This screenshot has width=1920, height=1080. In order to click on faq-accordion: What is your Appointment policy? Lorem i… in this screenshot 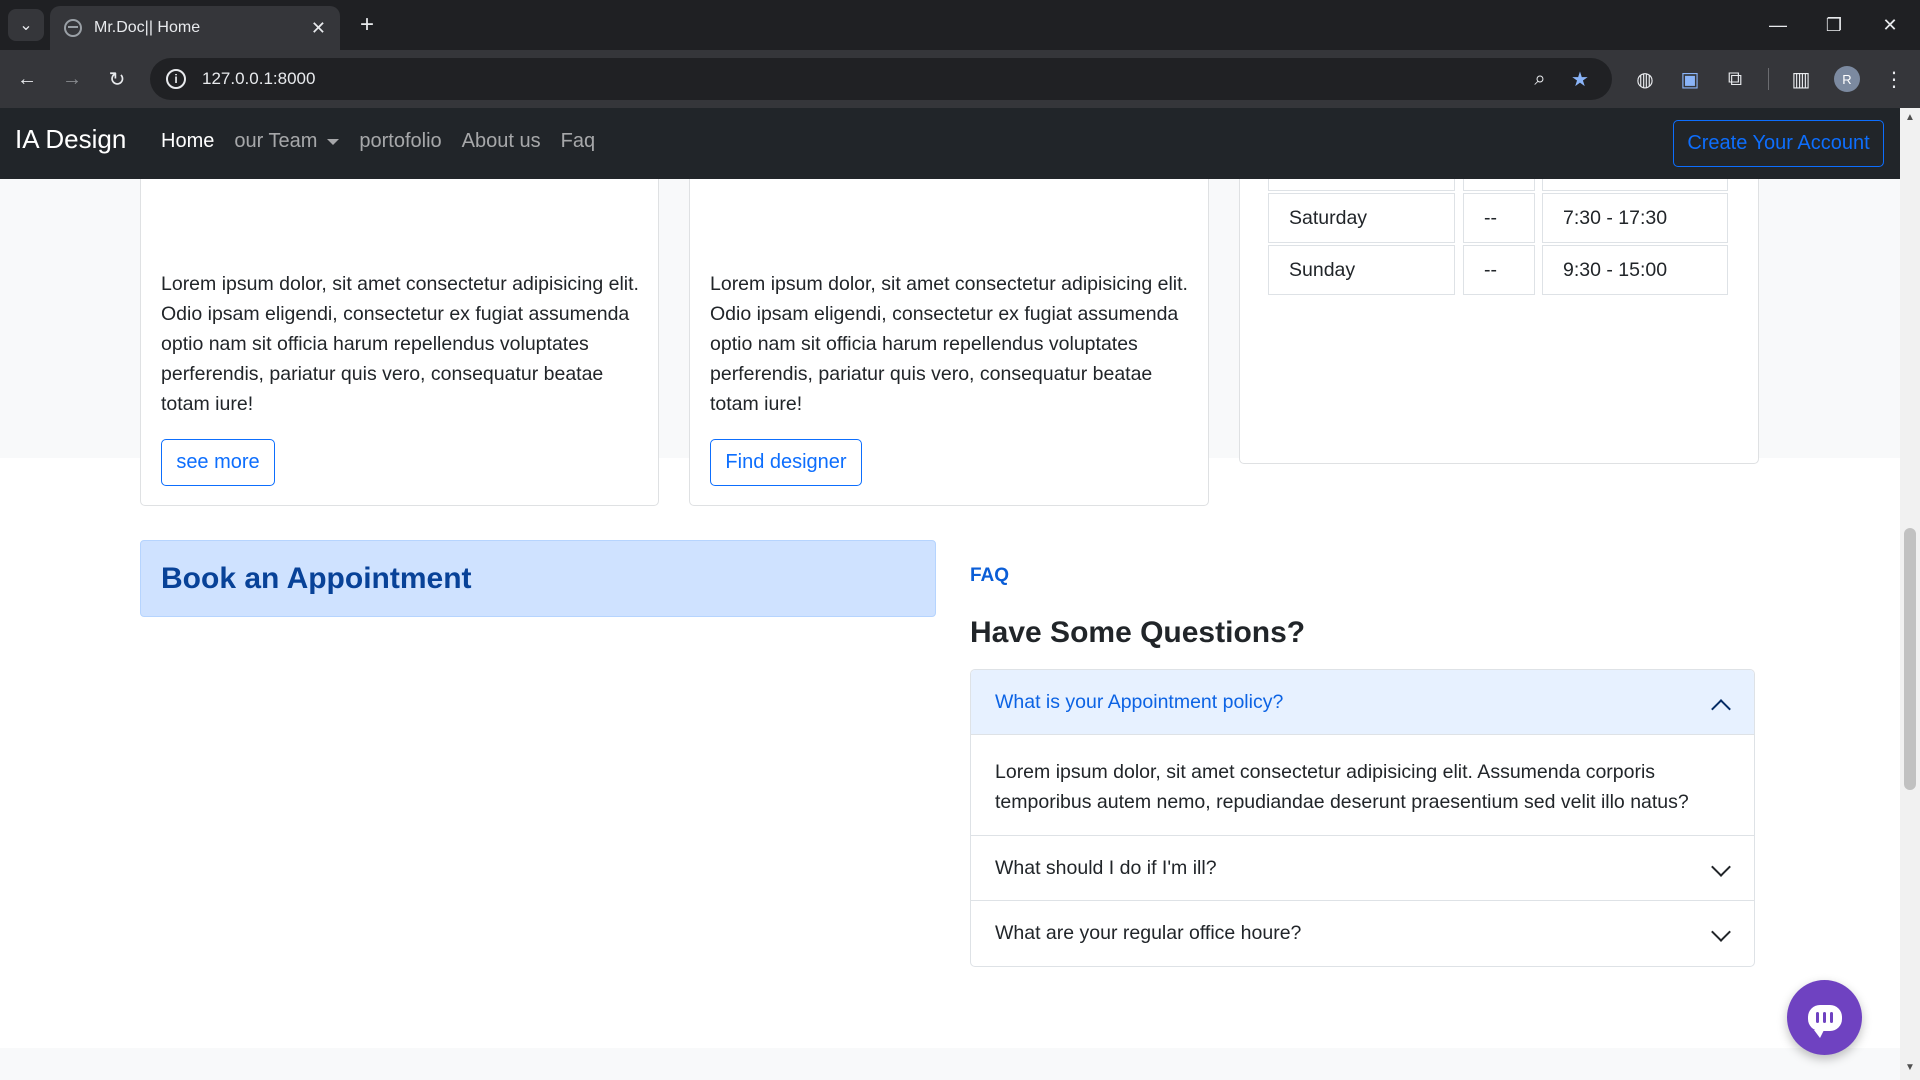, I will do `click(1362, 818)`.